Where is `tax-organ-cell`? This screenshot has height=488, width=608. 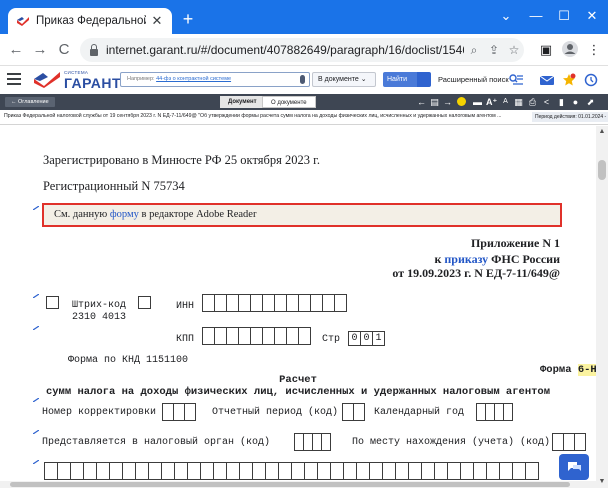 tax-organ-cell is located at coordinates (326, 442).